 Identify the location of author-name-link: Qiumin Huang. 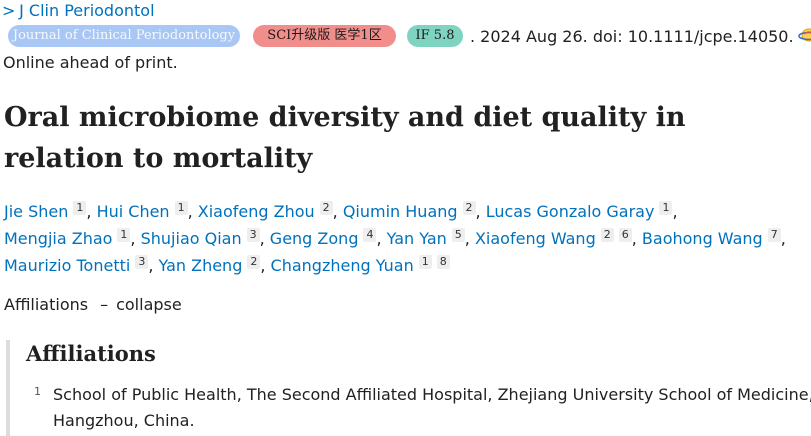
(400, 211).